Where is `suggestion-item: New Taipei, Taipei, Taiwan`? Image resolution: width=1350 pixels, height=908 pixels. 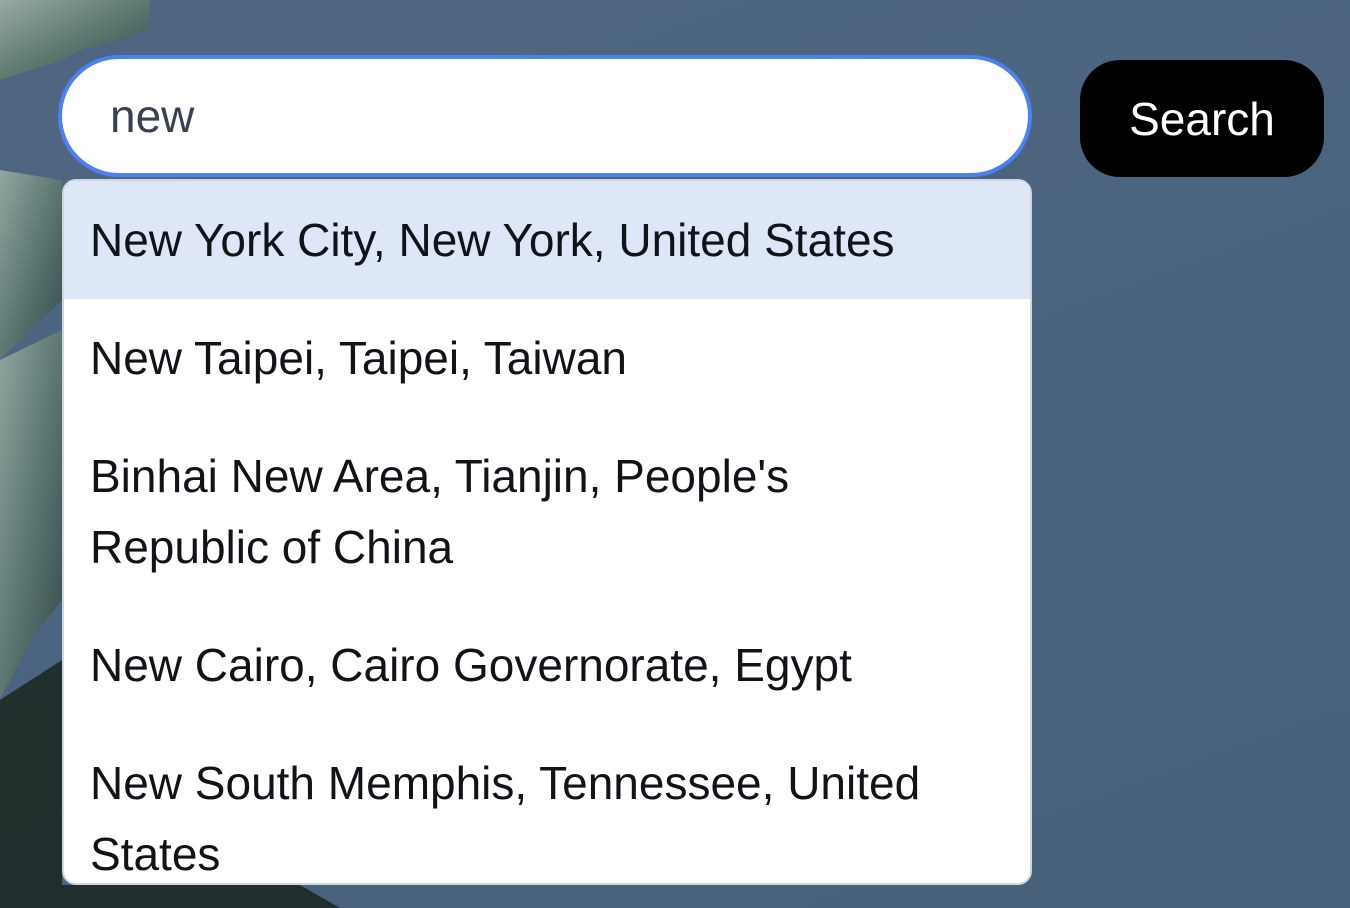 suggestion-item: New Taipei, Taipei, Taiwan is located at coordinates (547, 358).